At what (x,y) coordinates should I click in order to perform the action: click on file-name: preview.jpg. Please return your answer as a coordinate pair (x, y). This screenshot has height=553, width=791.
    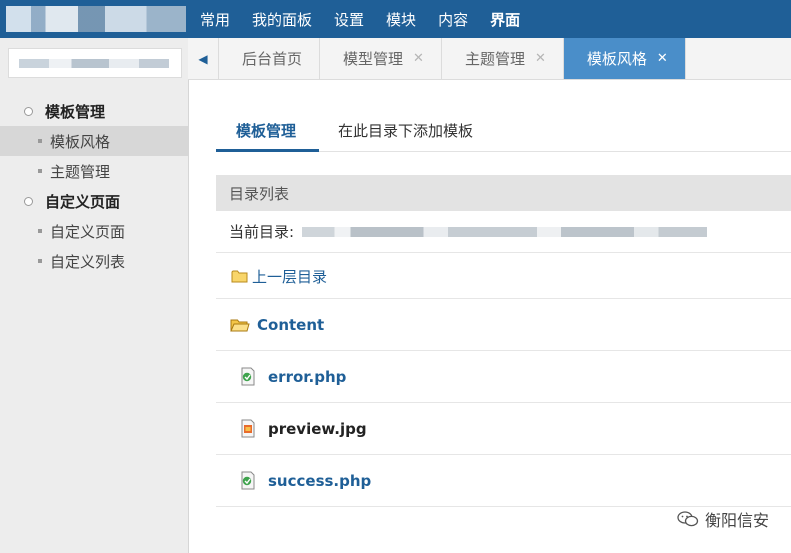
    Looking at the image, I should click on (317, 428).